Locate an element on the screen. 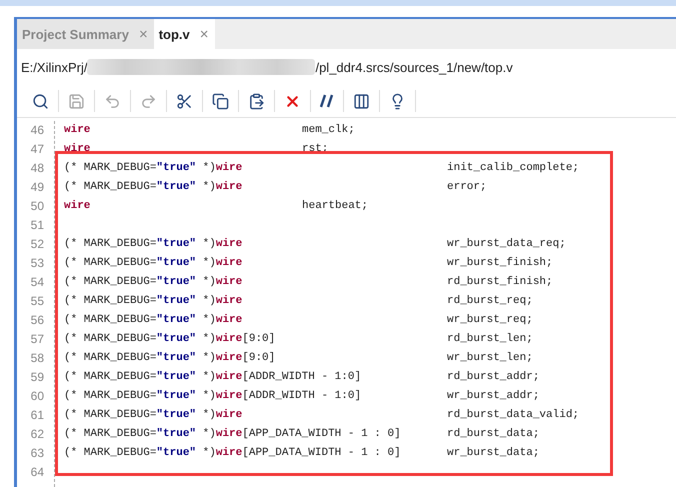  double-slash-icon is located at coordinates (327, 101).